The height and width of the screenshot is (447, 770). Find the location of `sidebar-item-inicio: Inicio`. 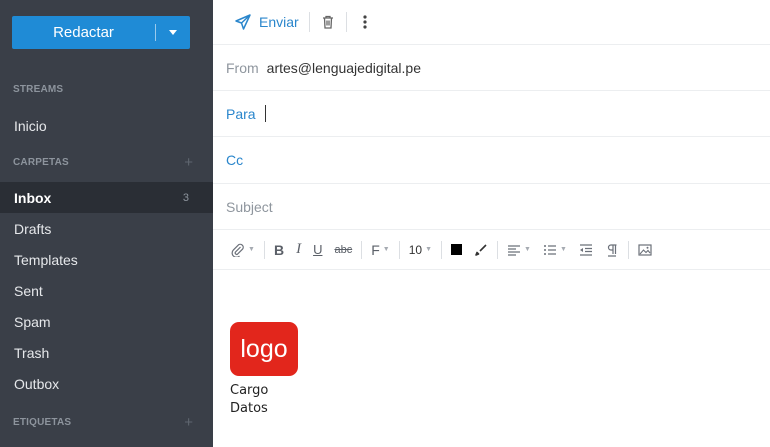

sidebar-item-inicio: Inicio is located at coordinates (106, 125).